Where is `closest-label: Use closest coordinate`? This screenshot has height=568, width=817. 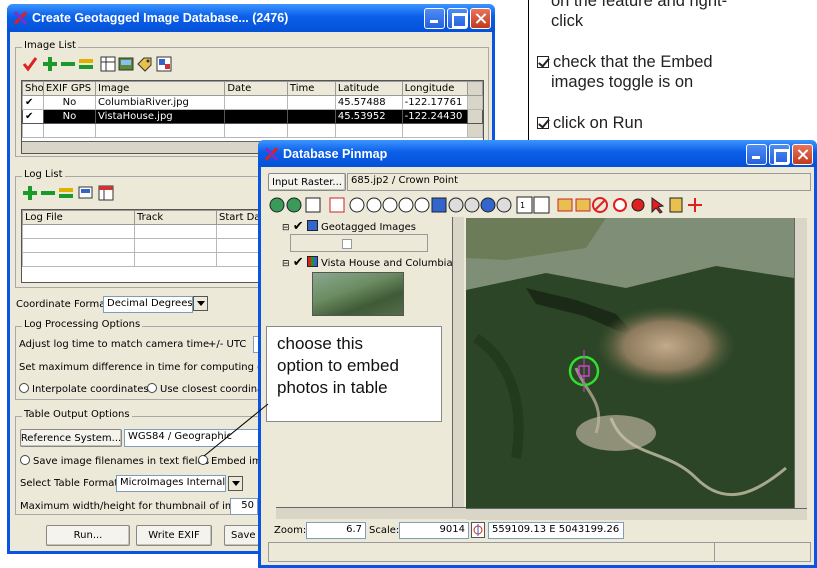 closest-label: Use closest coordinate is located at coordinates (217, 389).